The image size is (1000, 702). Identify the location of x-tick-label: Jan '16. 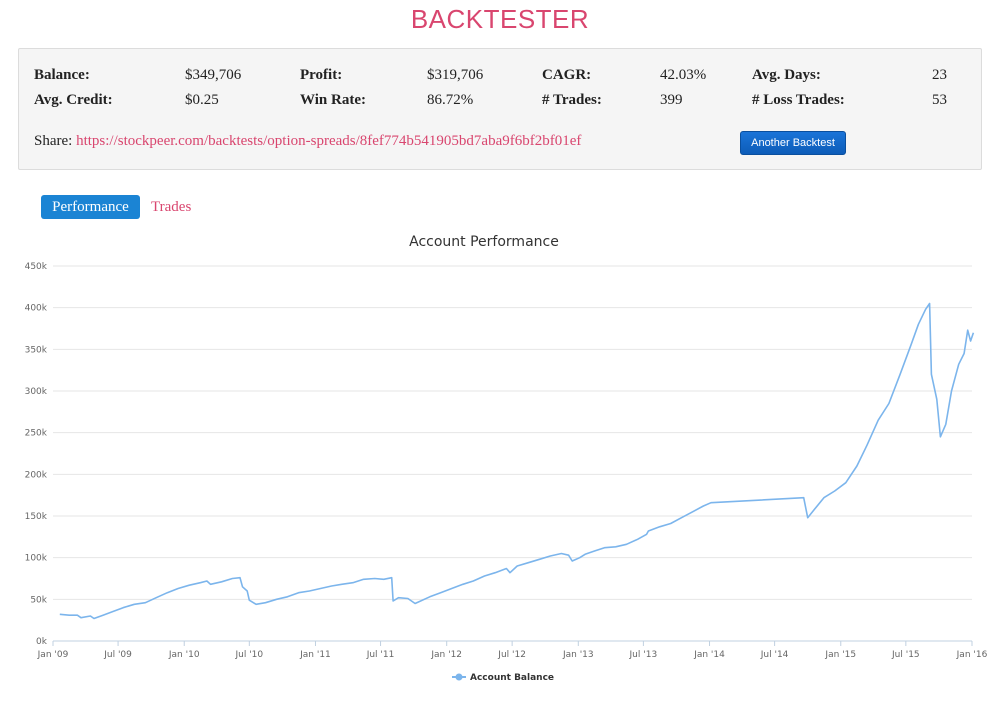
(972, 655).